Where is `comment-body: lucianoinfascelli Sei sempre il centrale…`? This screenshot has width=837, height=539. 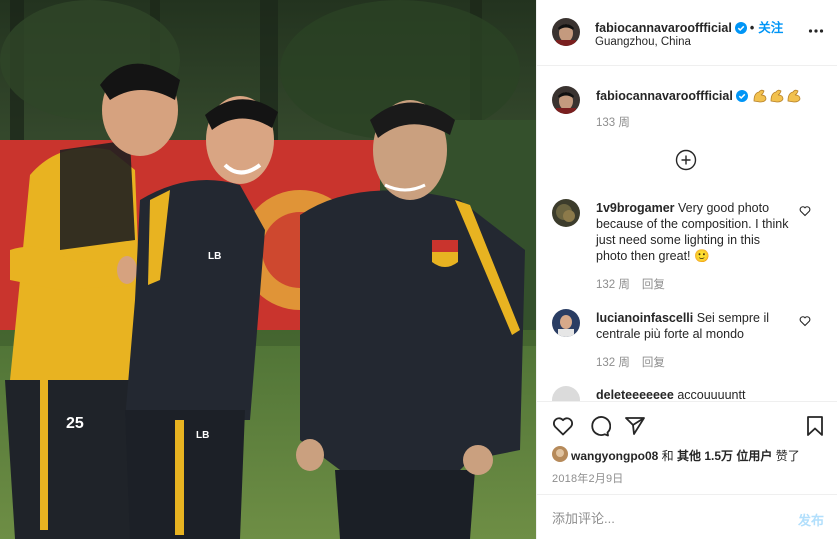 comment-body: lucianoinfascelli Sei sempre il centrale… is located at coordinates (693, 326).